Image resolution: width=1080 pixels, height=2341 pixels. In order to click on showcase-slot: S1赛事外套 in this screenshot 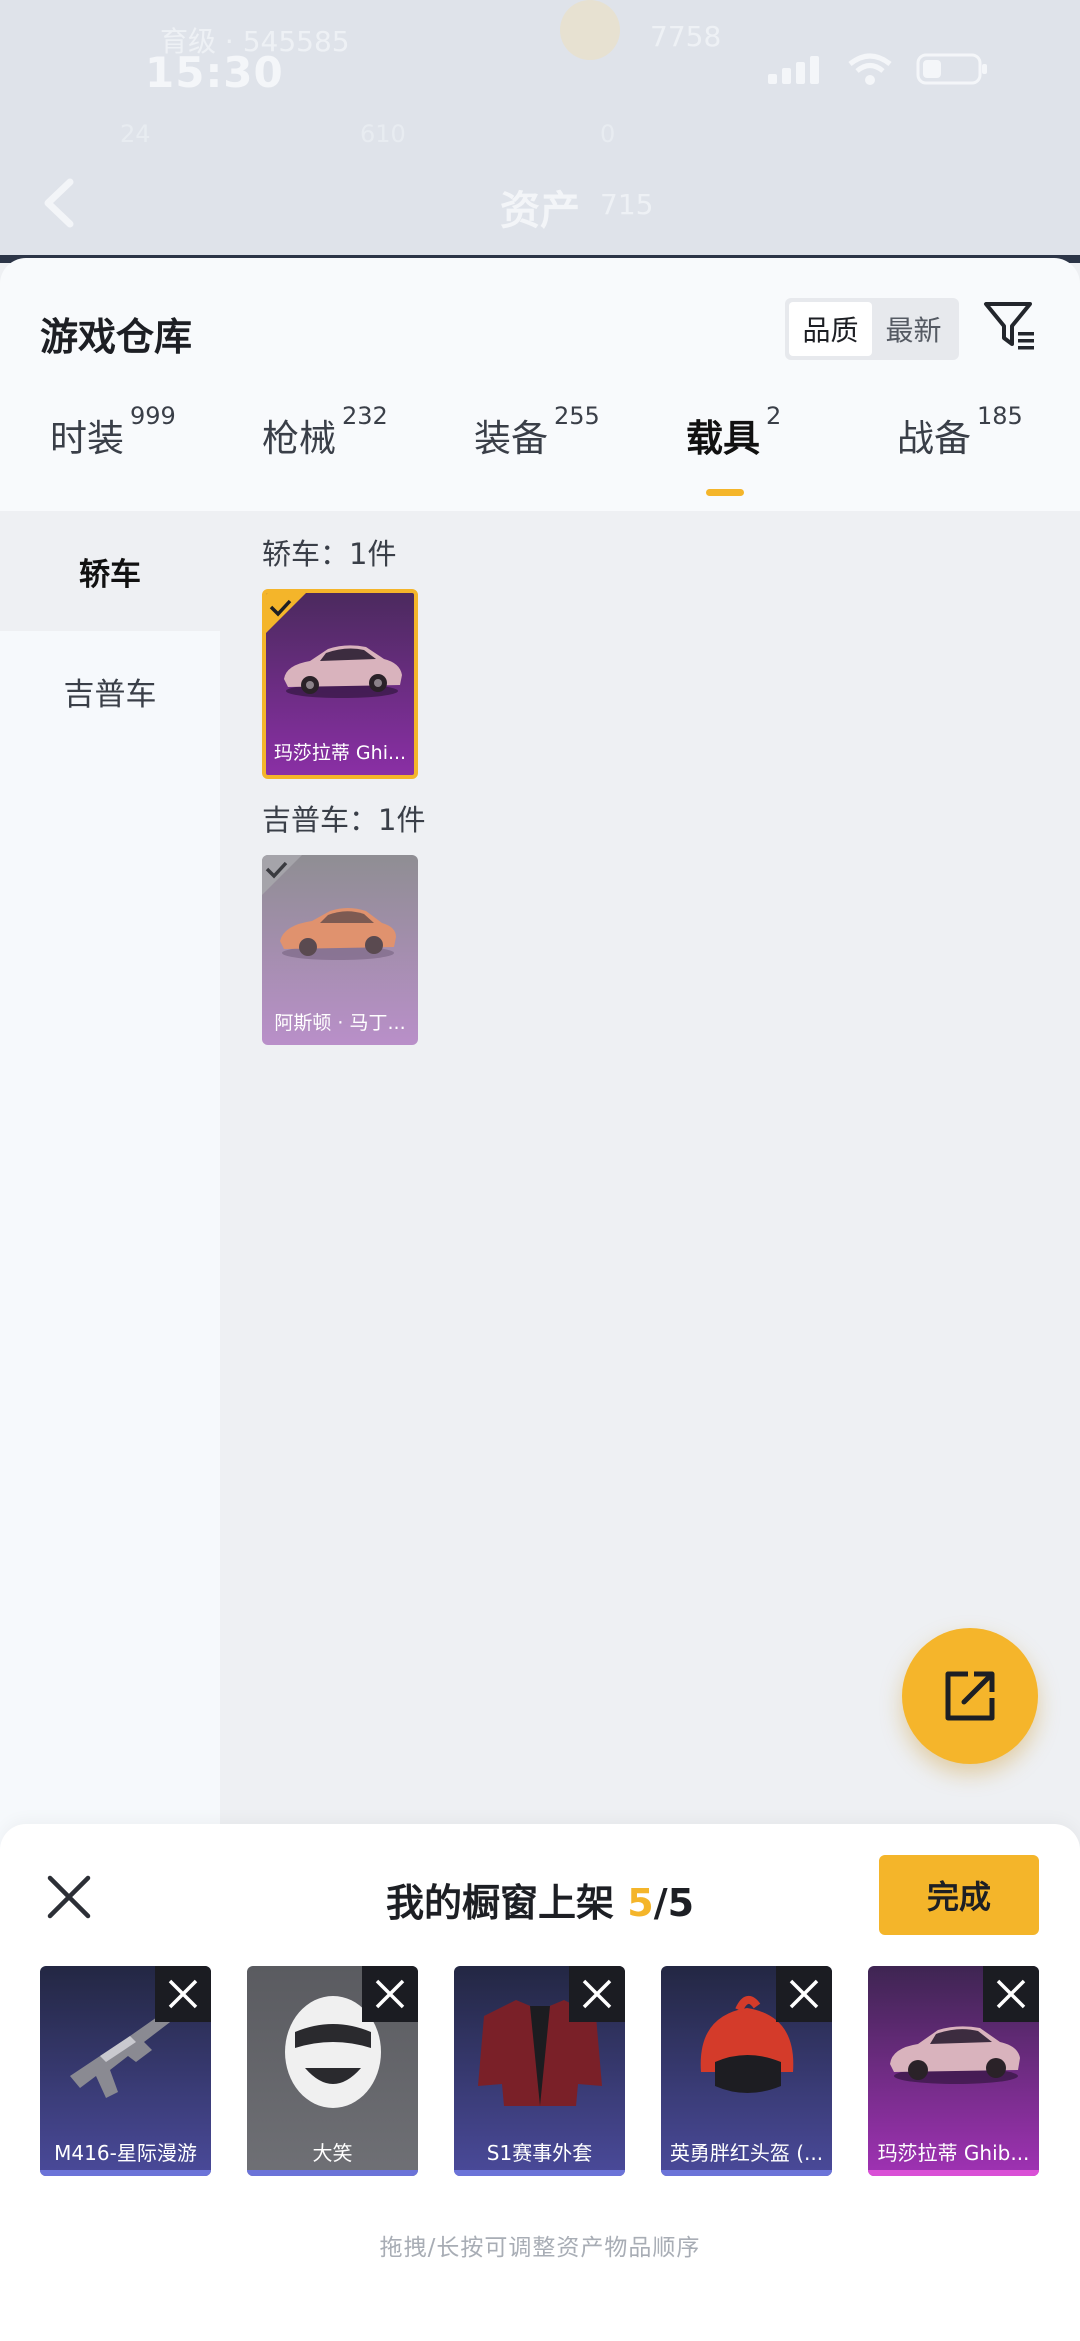, I will do `click(539, 2071)`.